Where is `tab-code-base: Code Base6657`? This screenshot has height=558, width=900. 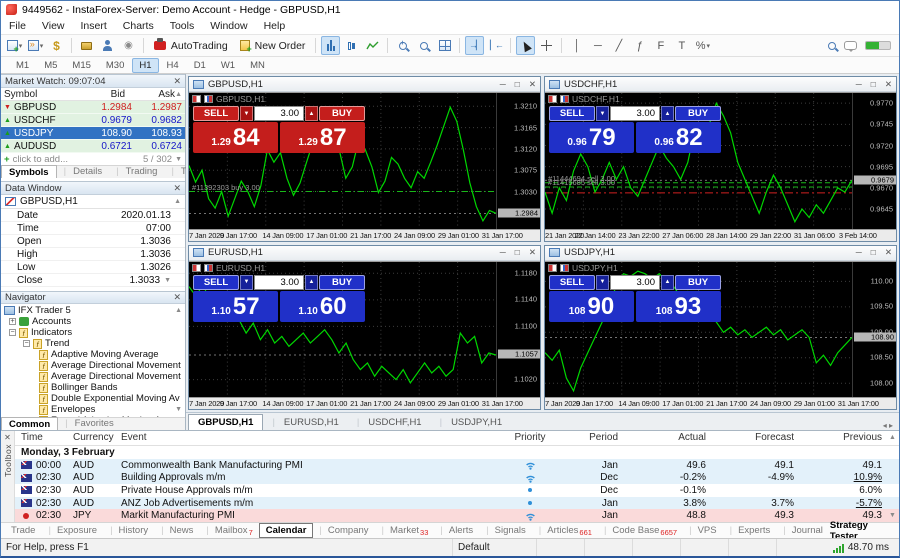 tab-code-base: Code Base6657 is located at coordinates (640, 530).